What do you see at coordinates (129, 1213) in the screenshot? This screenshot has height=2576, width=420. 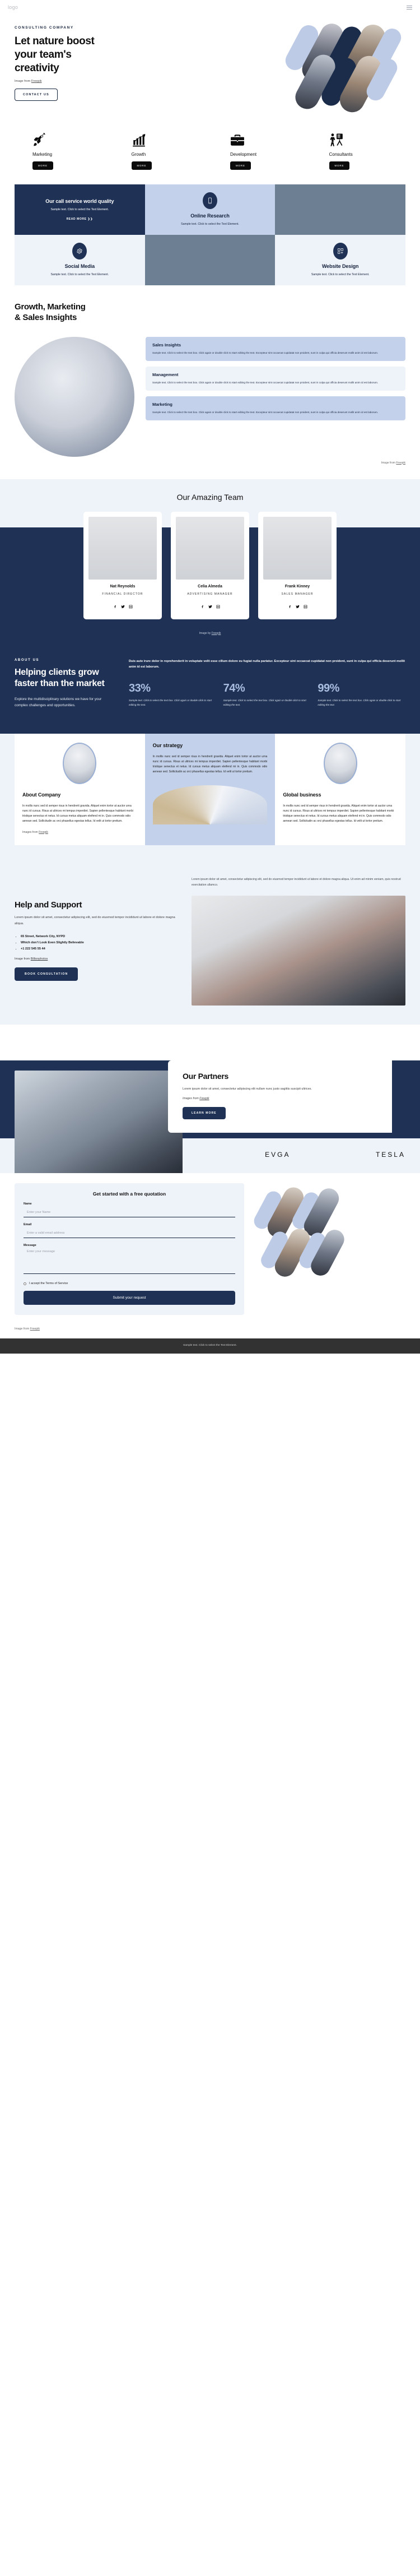 I see `name-input` at bounding box center [129, 1213].